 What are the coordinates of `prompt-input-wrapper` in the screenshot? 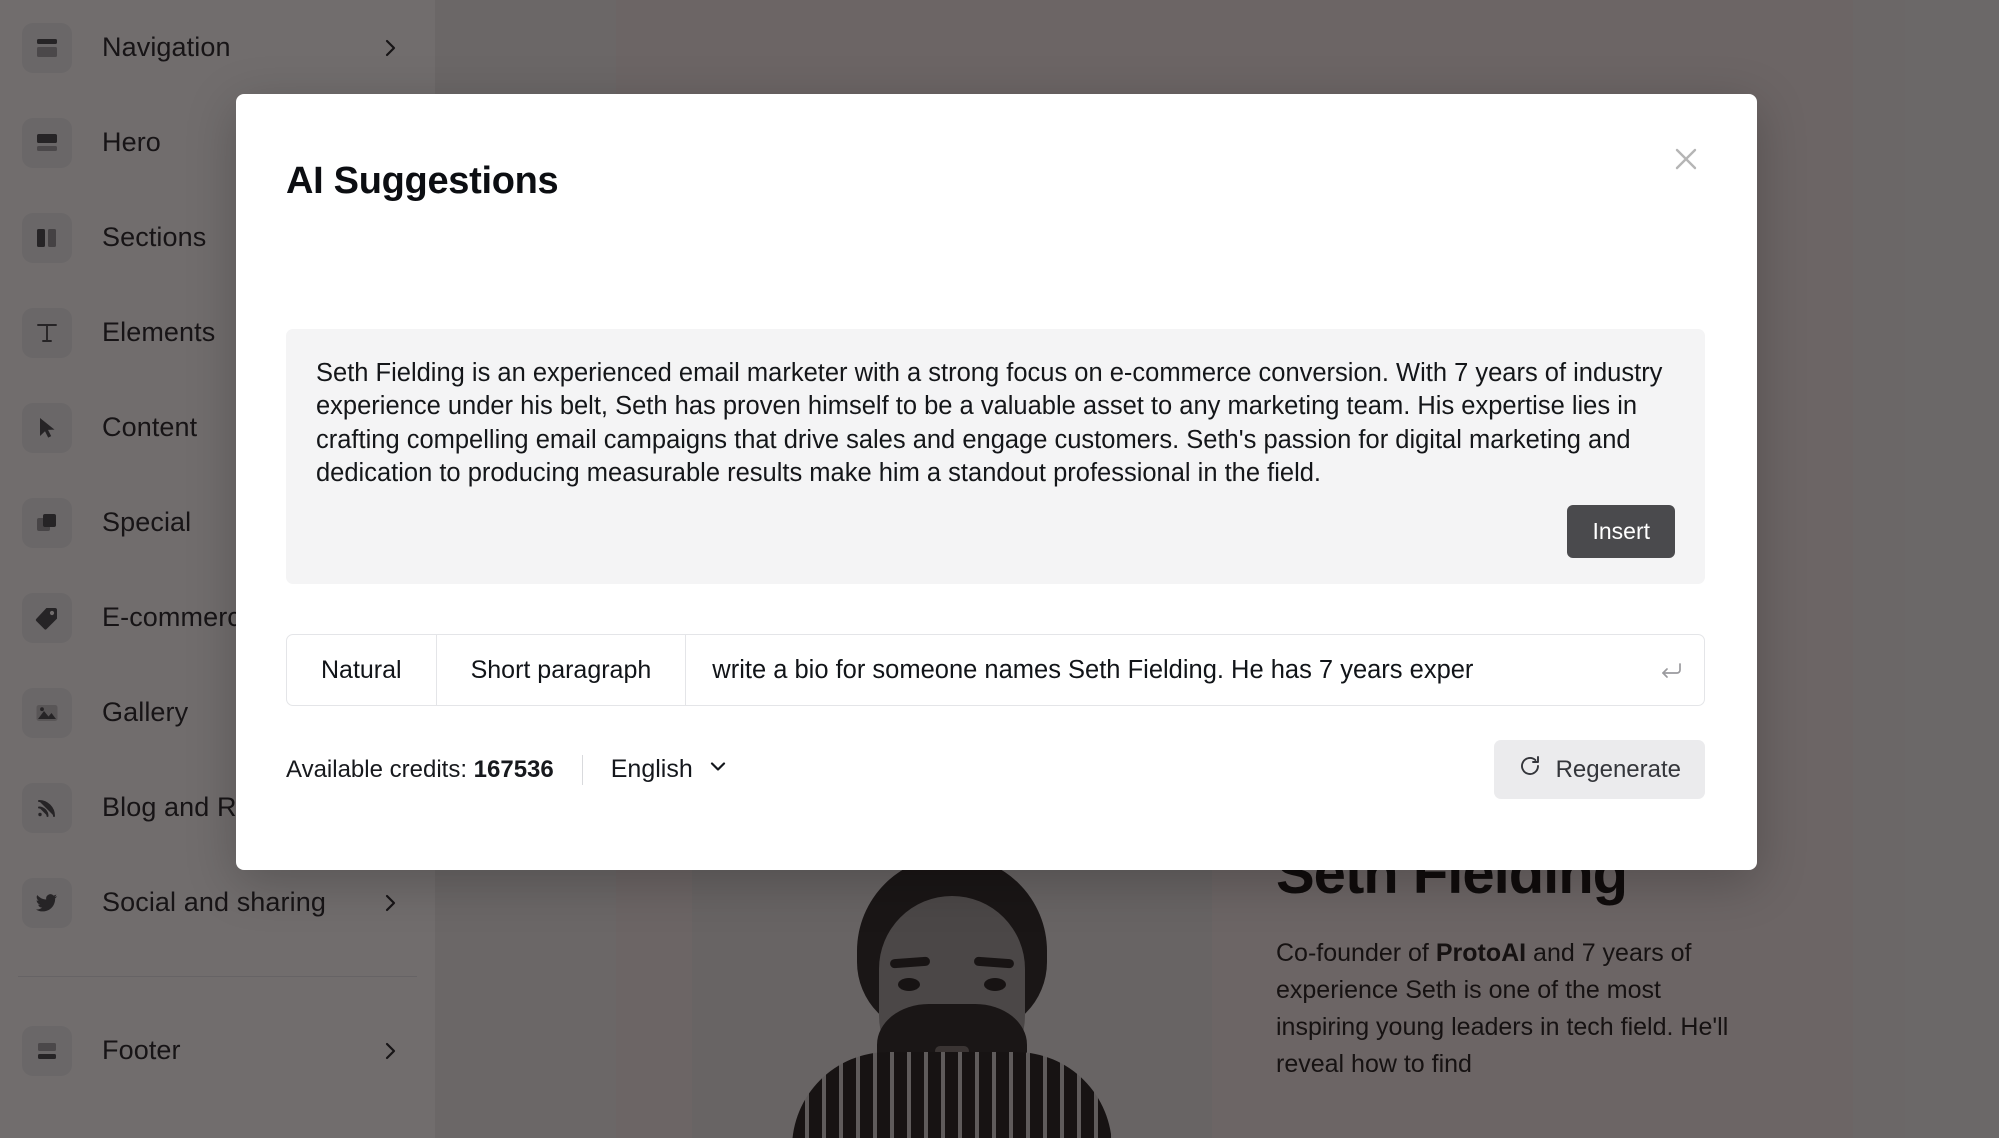 It's located at (1195, 670).